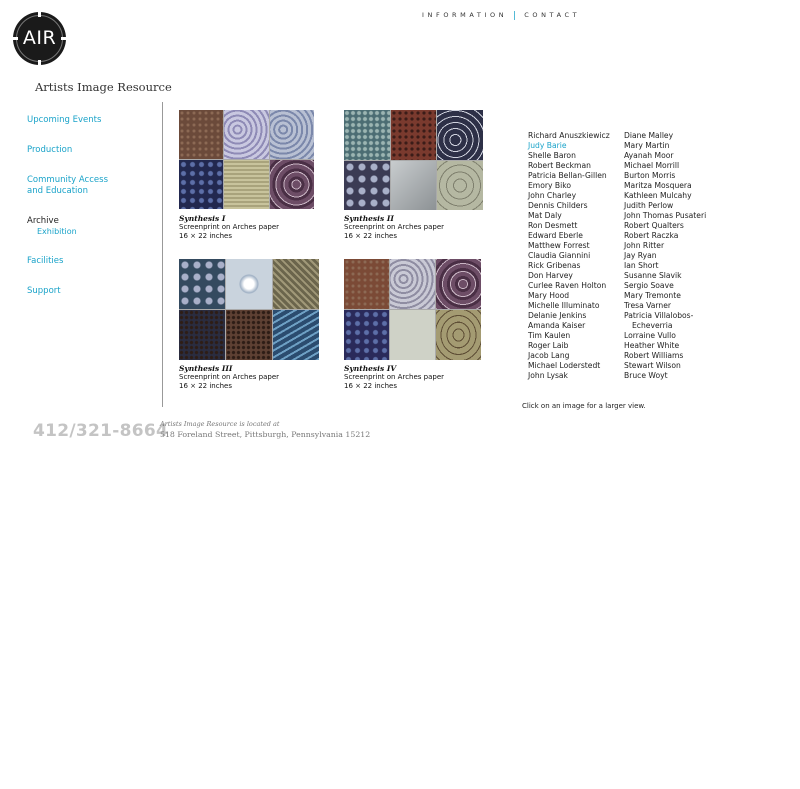  I want to click on sidebar-item-facilities: Facilities, so click(45, 261).